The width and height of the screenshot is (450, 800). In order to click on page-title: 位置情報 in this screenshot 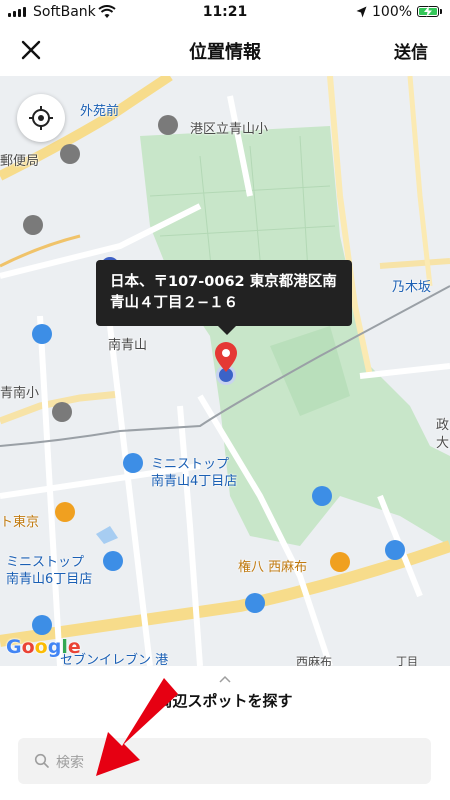, I will do `click(225, 52)`.